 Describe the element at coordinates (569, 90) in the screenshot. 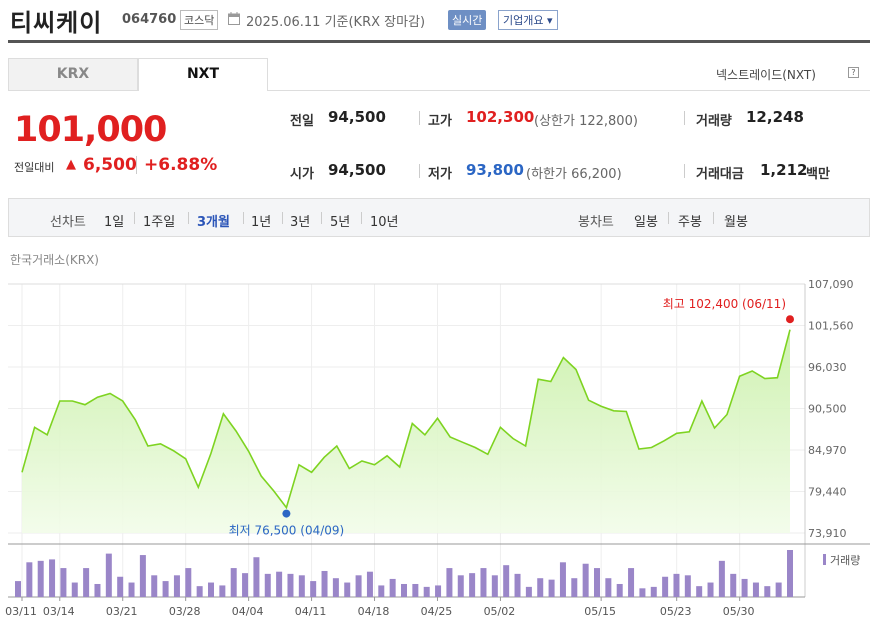

I see `tab-divider` at that location.